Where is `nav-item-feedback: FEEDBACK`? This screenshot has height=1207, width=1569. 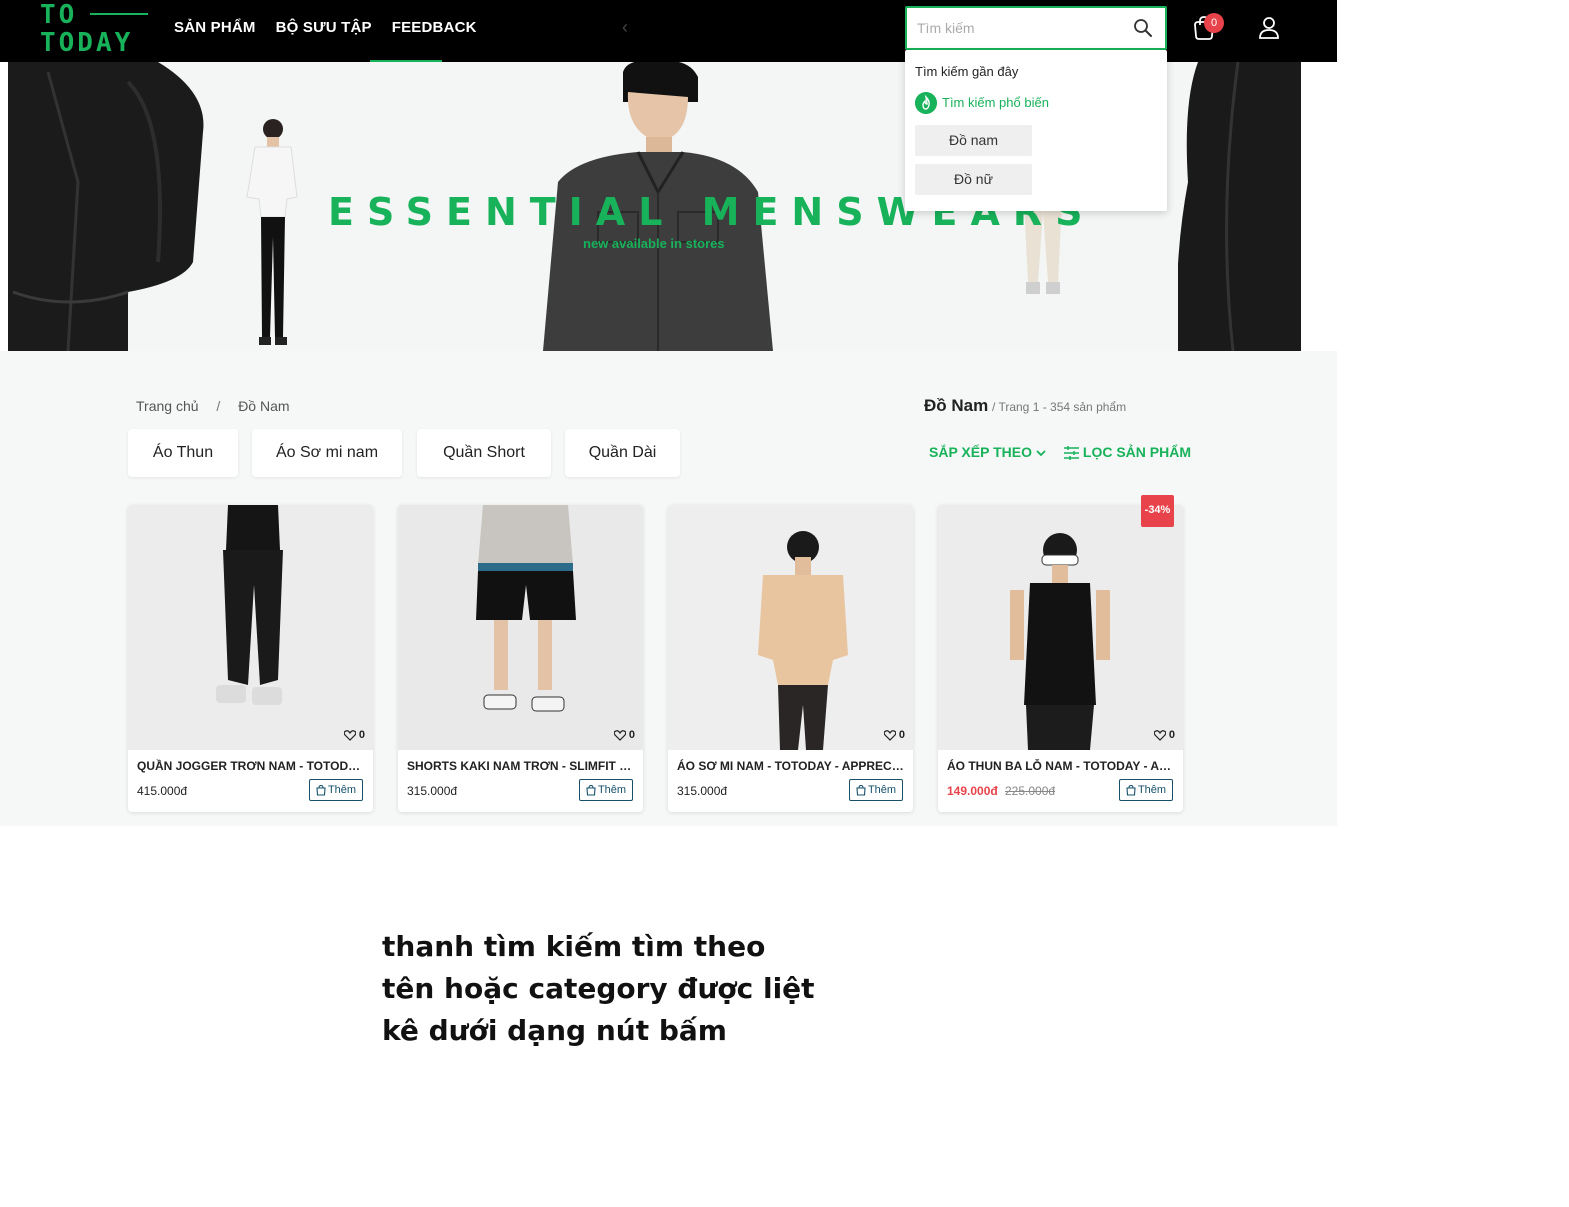 nav-item-feedback: FEEDBACK is located at coordinates (434, 31).